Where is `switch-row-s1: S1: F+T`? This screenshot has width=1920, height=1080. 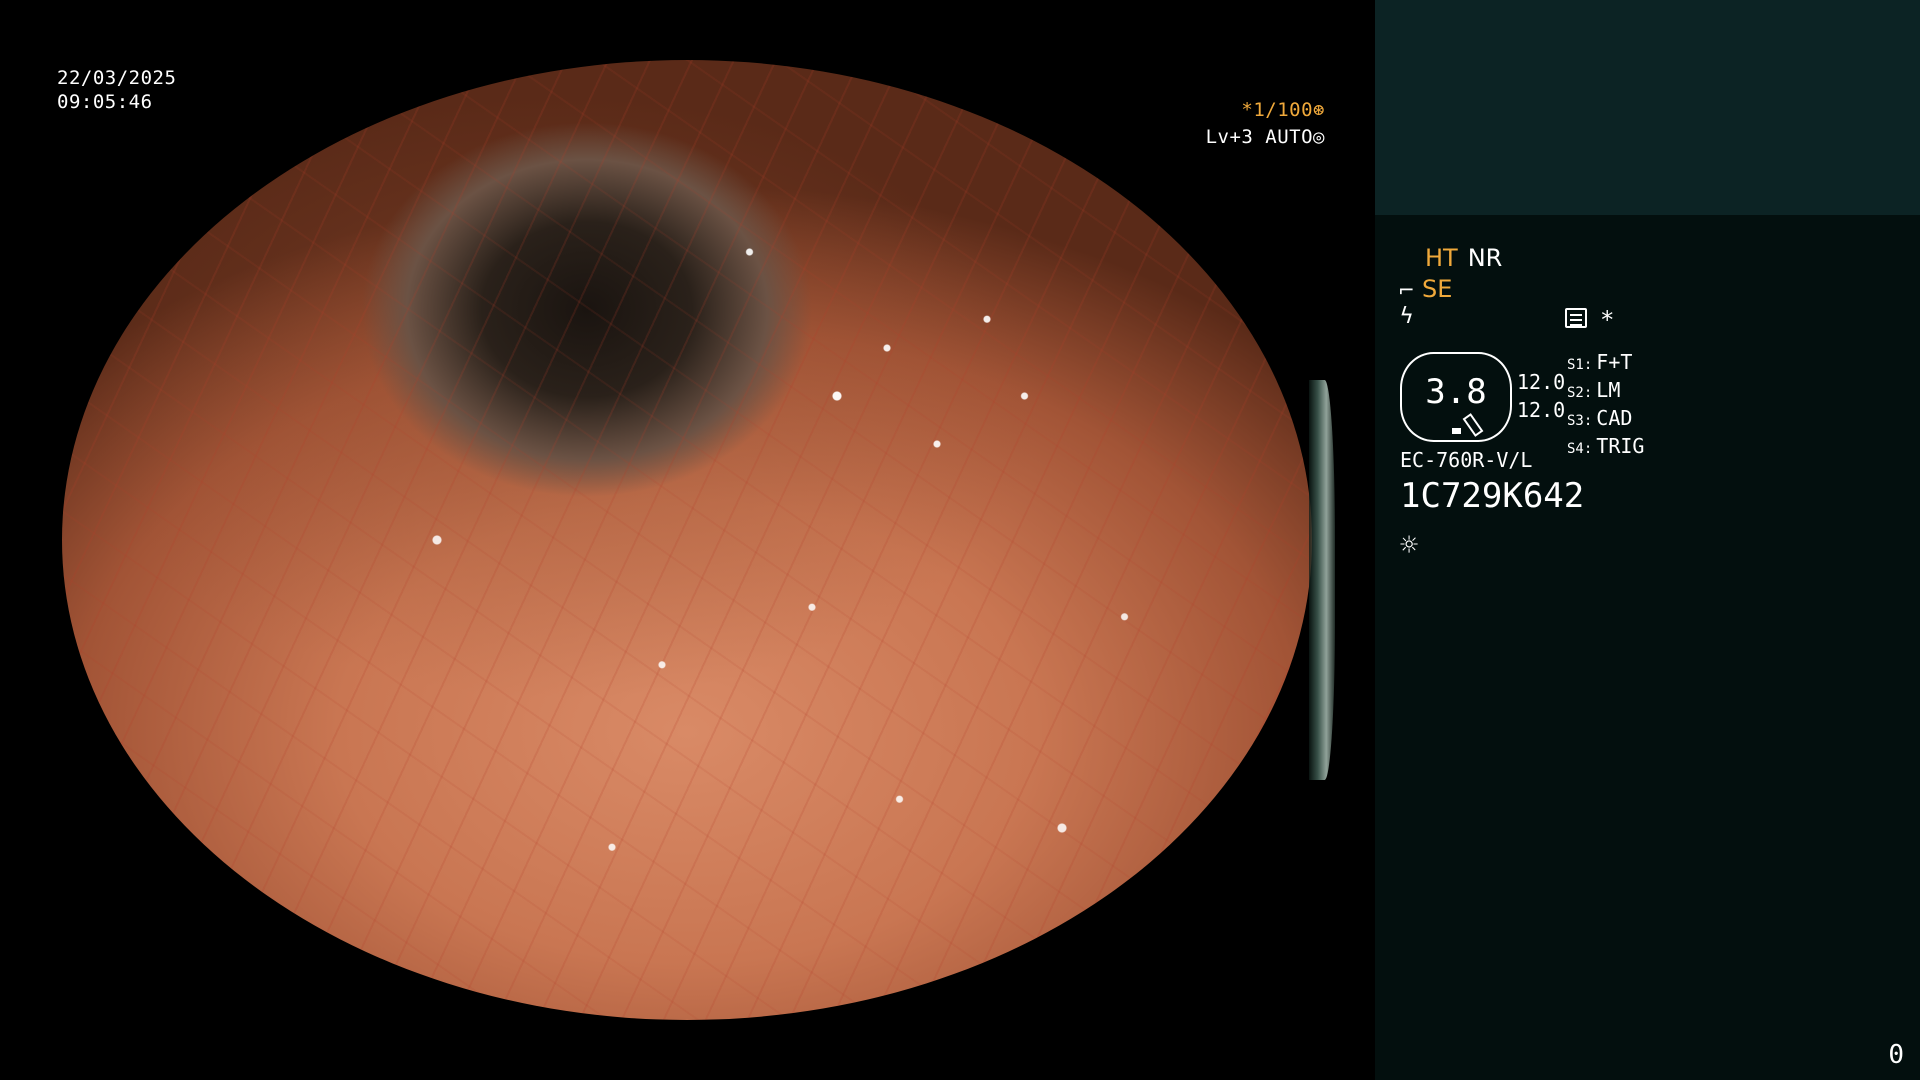 switch-row-s1: S1: F+T is located at coordinates (1605, 364).